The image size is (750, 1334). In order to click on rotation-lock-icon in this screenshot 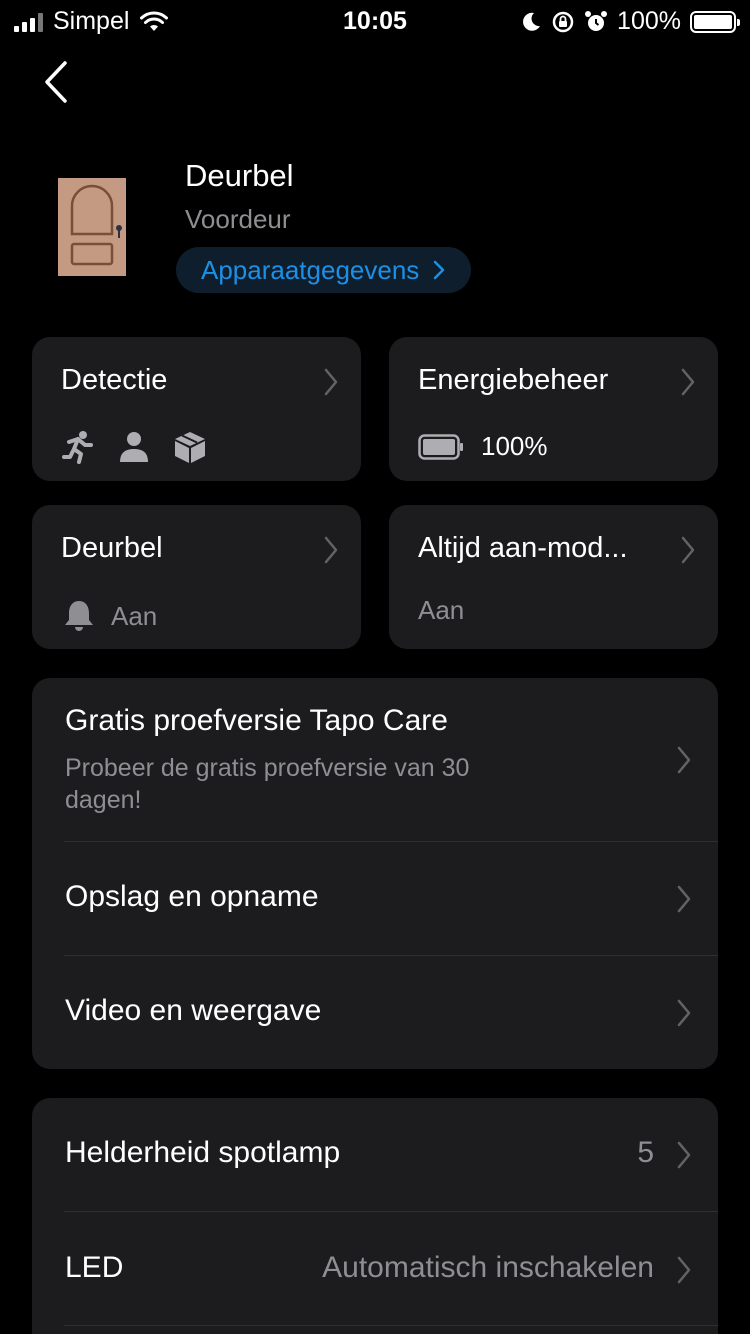, I will do `click(563, 21)`.